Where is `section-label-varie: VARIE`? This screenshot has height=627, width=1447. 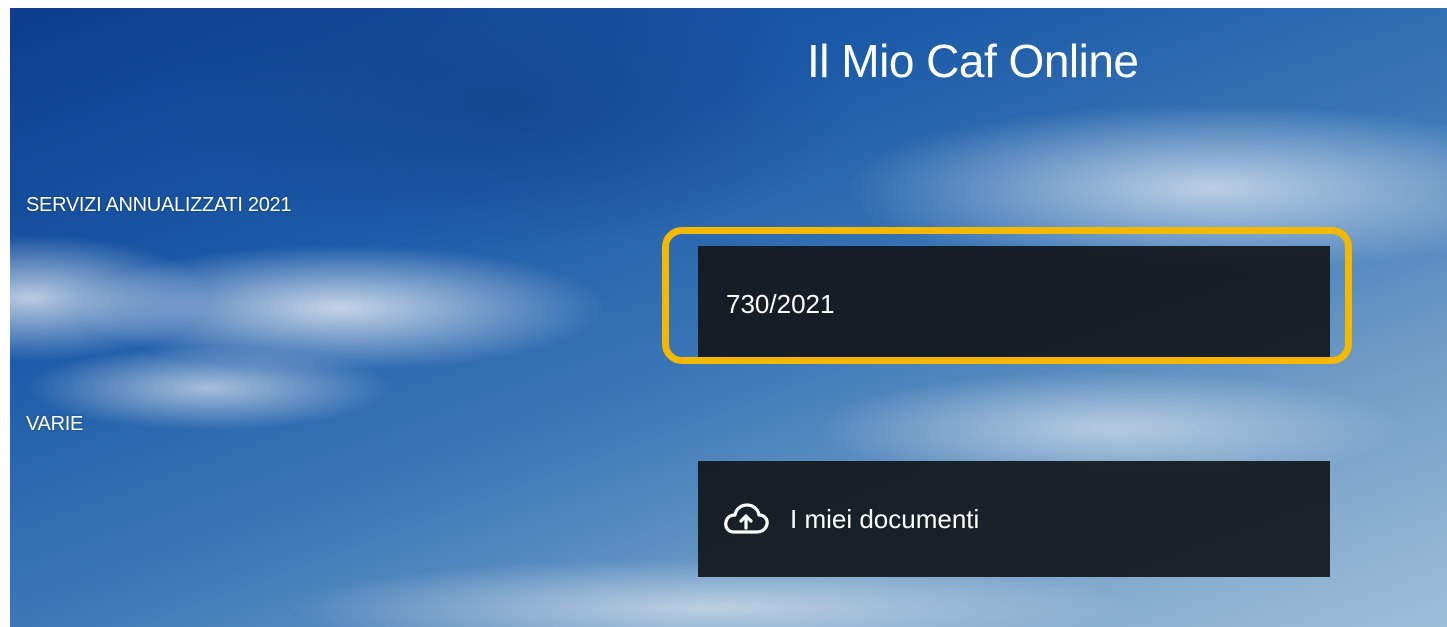 section-label-varie: VARIE is located at coordinates (55, 424).